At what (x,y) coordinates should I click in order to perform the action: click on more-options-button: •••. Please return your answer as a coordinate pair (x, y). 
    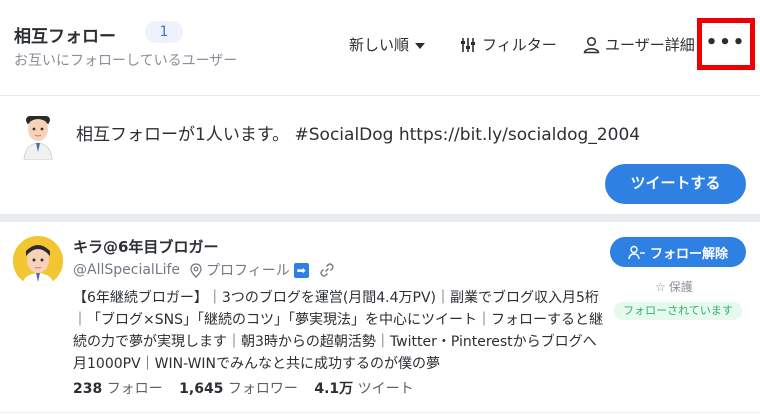
    Looking at the image, I should click on (726, 44).